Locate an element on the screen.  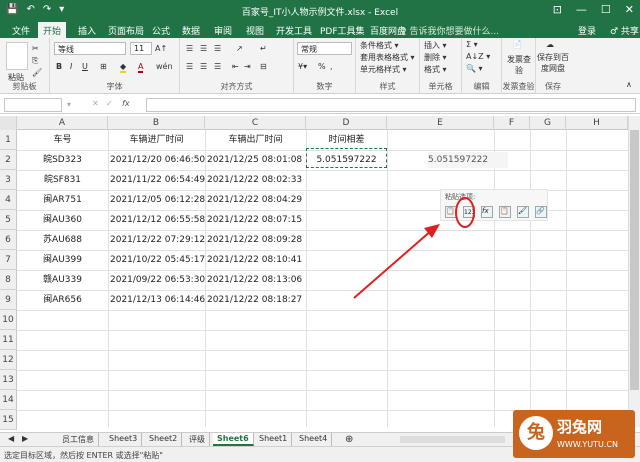
formula-input is located at coordinates (391, 105).